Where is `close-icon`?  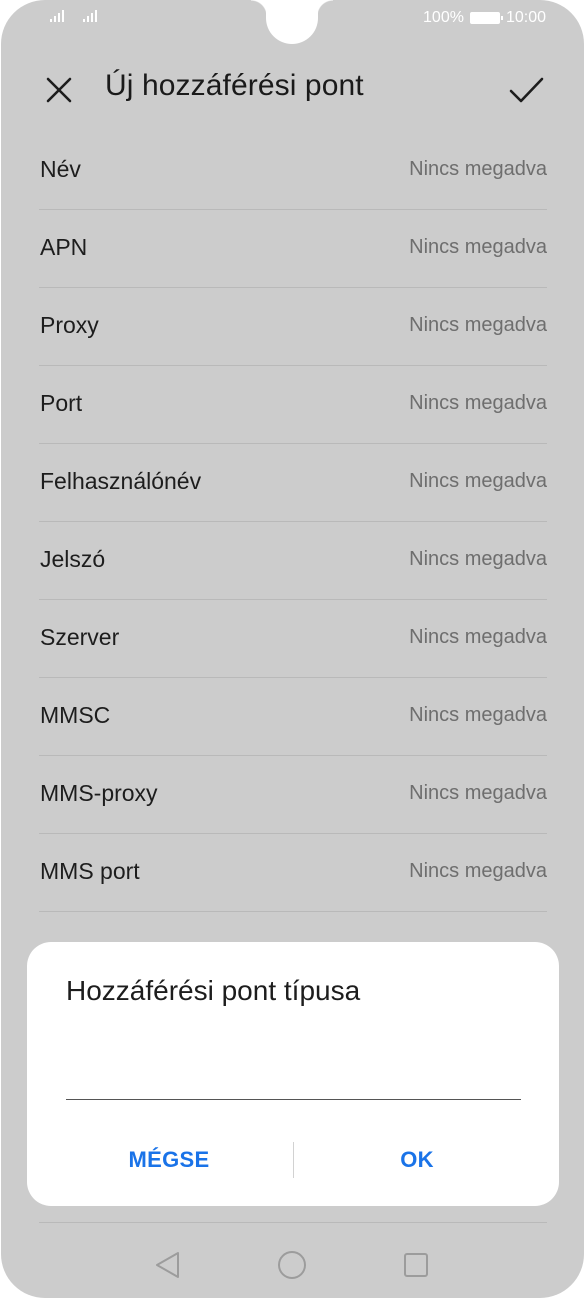
close-icon is located at coordinates (59, 90).